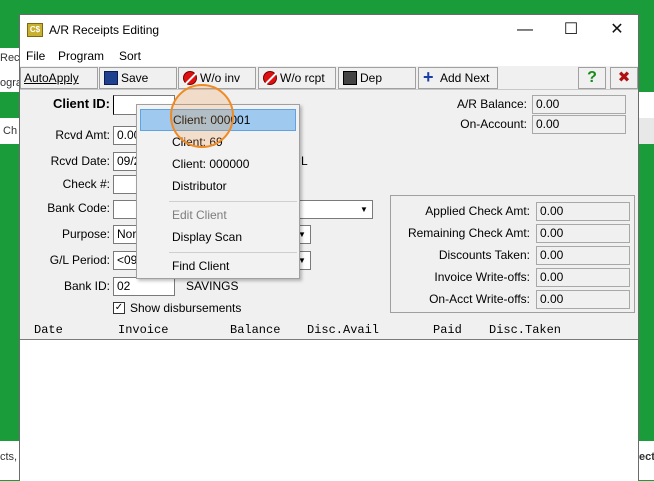  Describe the element at coordinates (447, 330) in the screenshot. I see `column-paid: Paid` at that location.